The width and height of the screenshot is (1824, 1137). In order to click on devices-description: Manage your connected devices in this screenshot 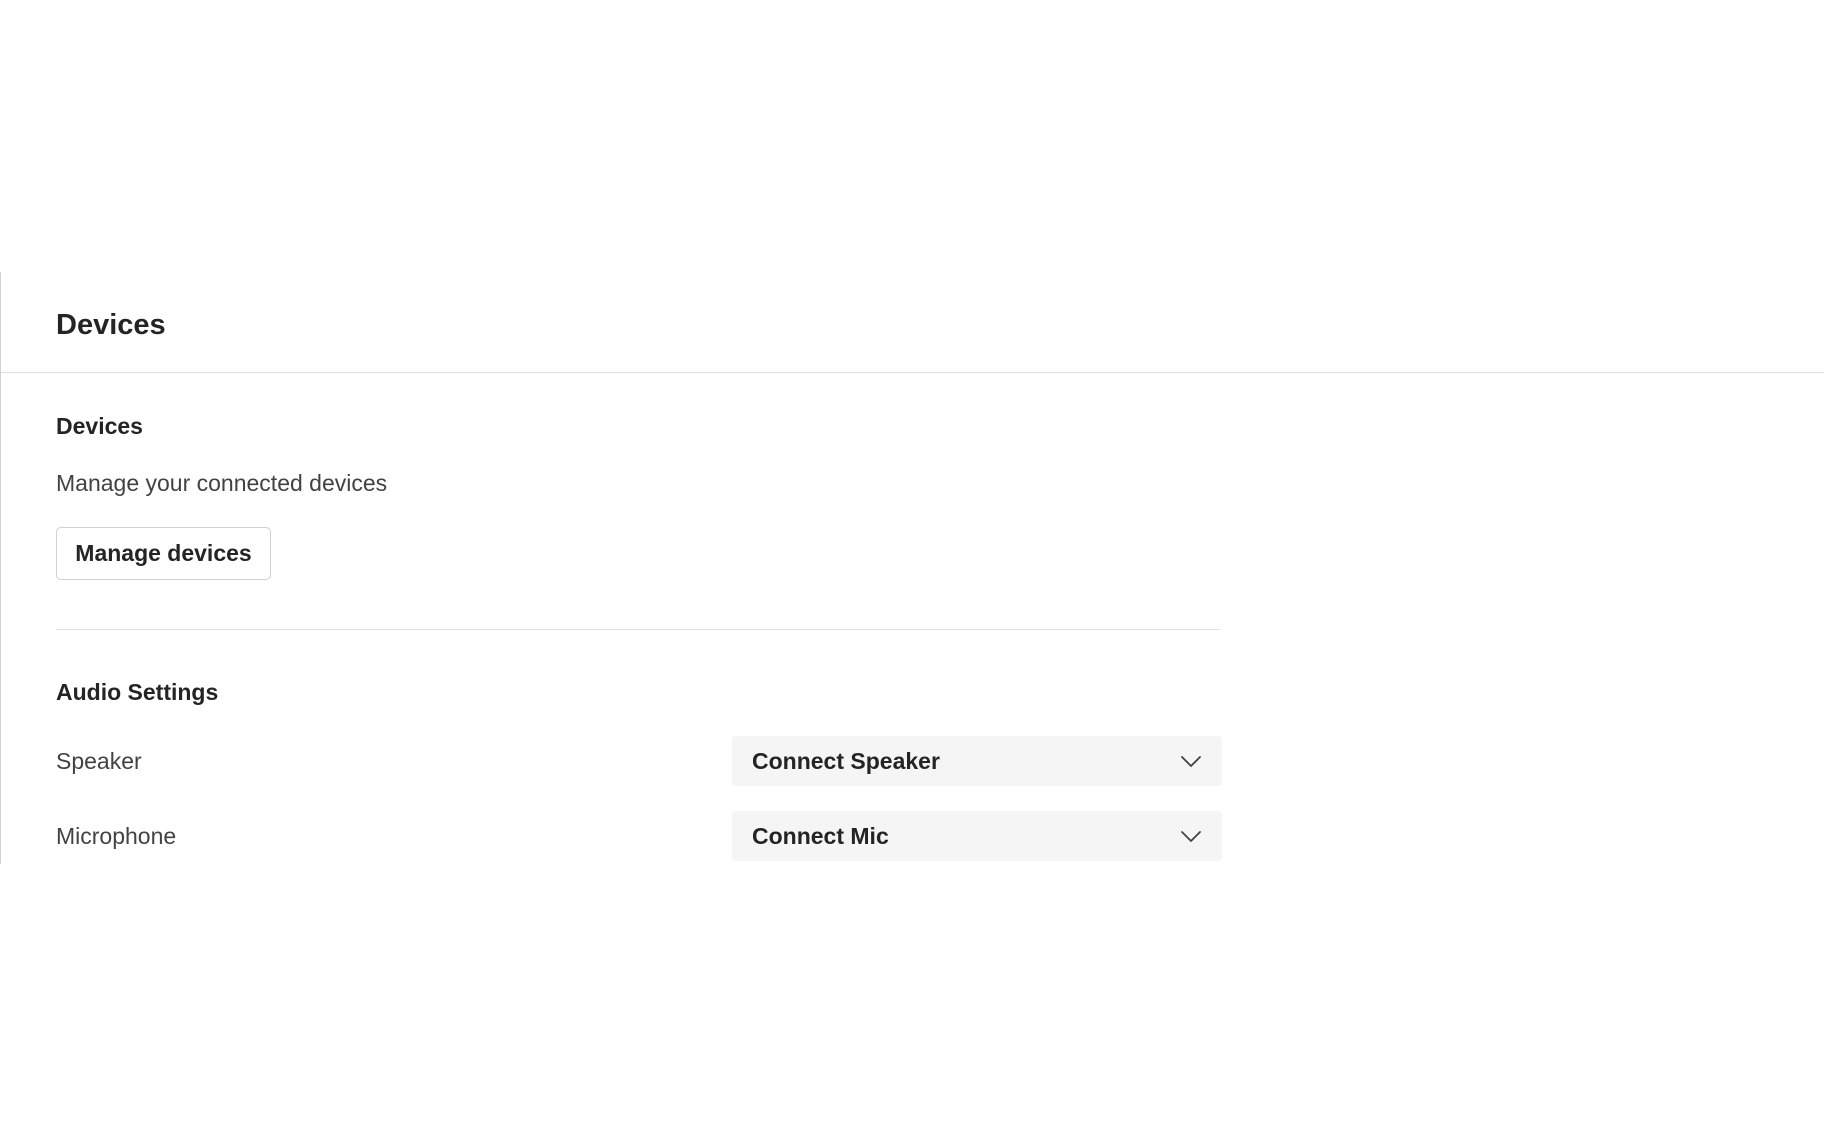, I will do `click(222, 483)`.